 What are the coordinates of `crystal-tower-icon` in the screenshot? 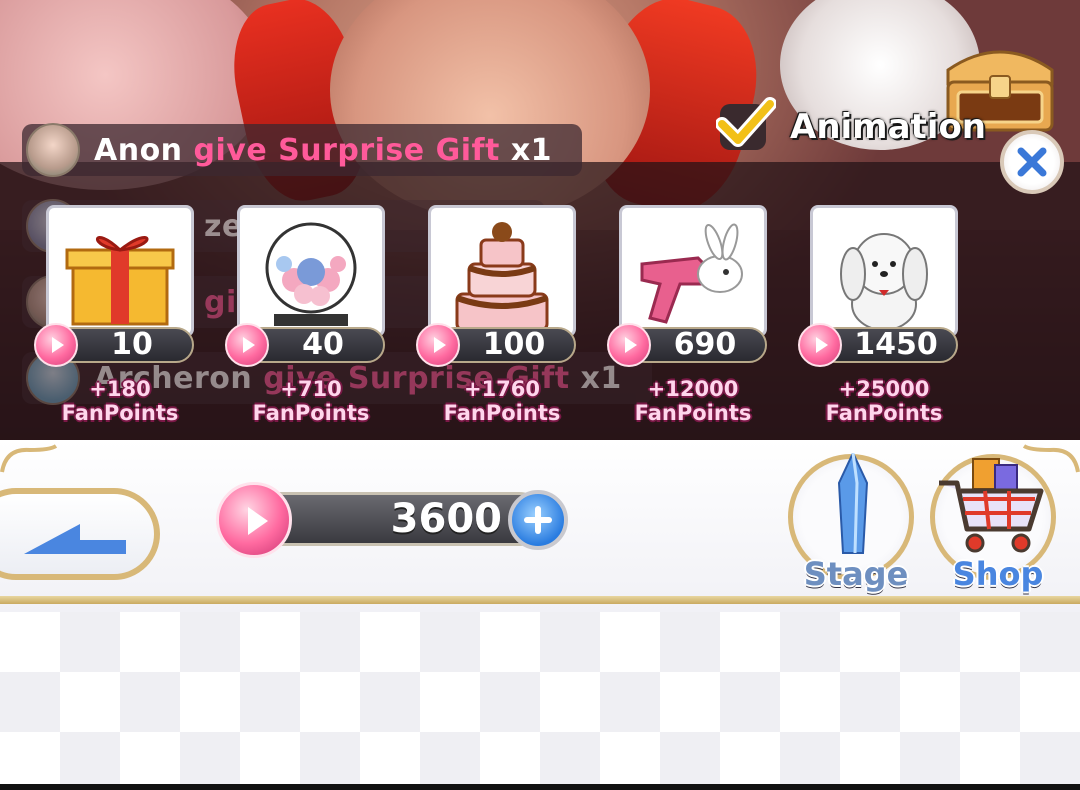 It's located at (853, 503).